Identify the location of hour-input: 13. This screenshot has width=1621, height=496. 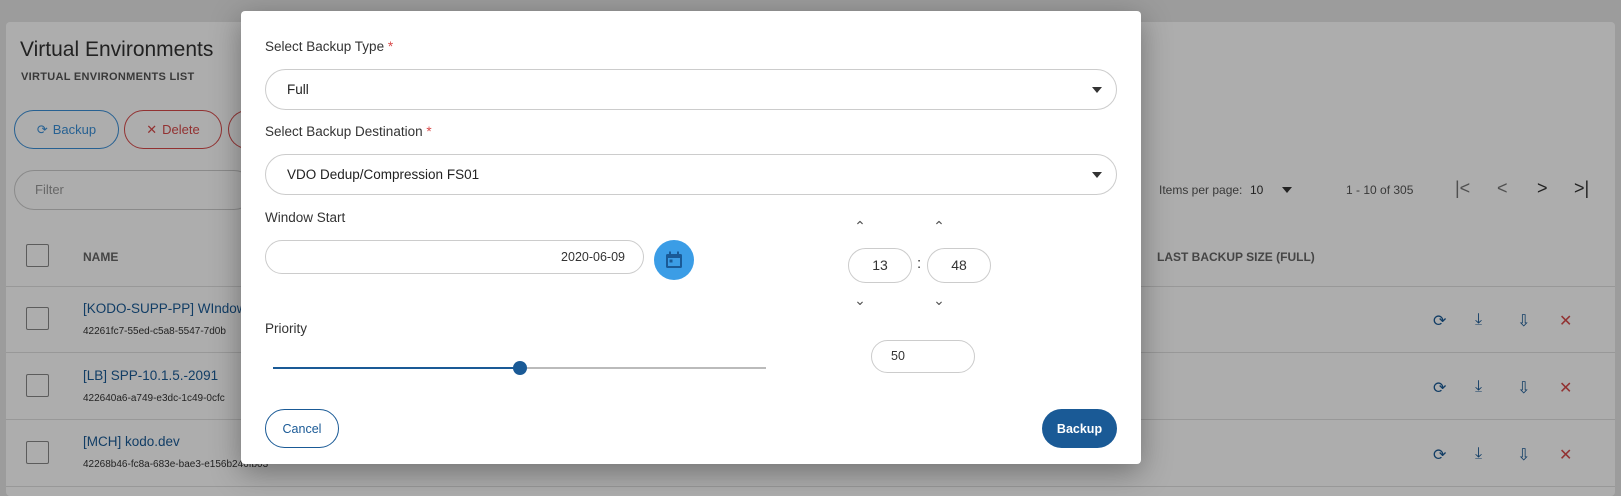
(880, 265).